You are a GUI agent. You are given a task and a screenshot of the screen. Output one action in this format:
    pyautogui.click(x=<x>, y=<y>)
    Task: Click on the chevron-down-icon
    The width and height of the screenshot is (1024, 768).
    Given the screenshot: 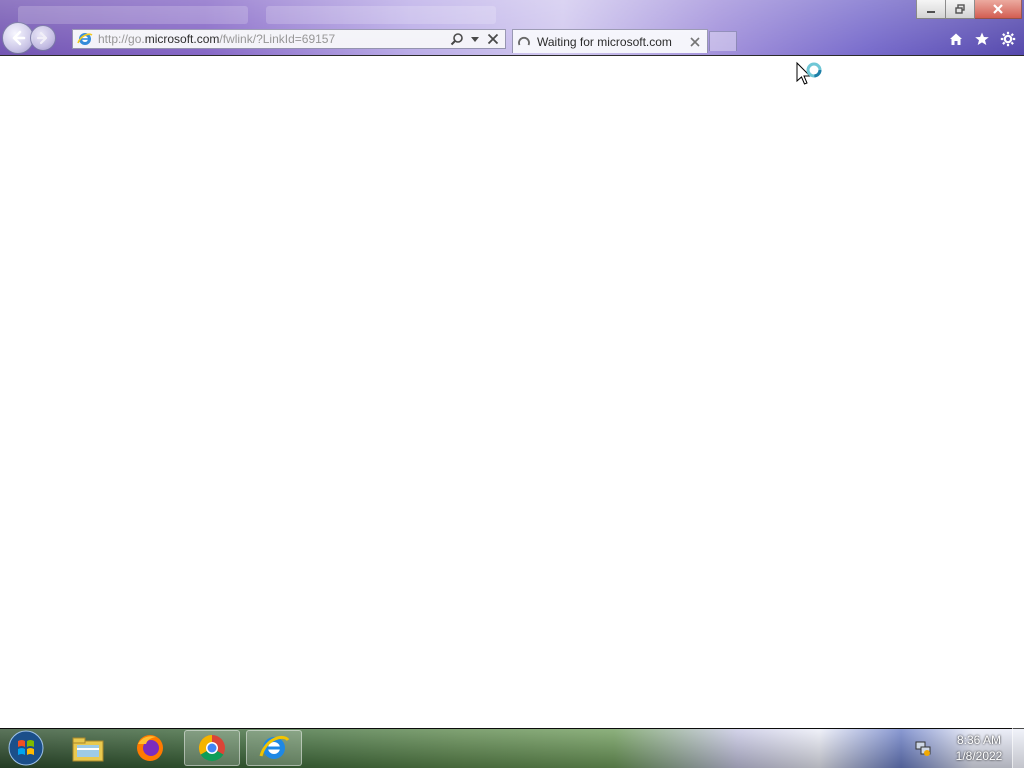 What is the action you would take?
    pyautogui.click(x=475, y=39)
    